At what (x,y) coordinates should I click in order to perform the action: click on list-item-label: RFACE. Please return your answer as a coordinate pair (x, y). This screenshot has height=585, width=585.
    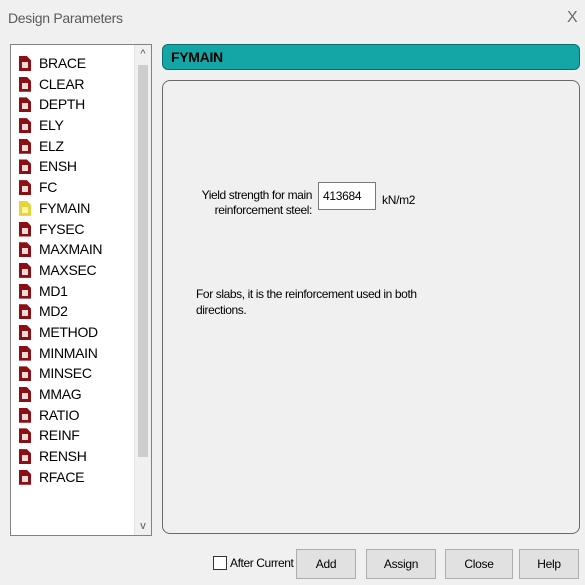
    Looking at the image, I should click on (62, 476).